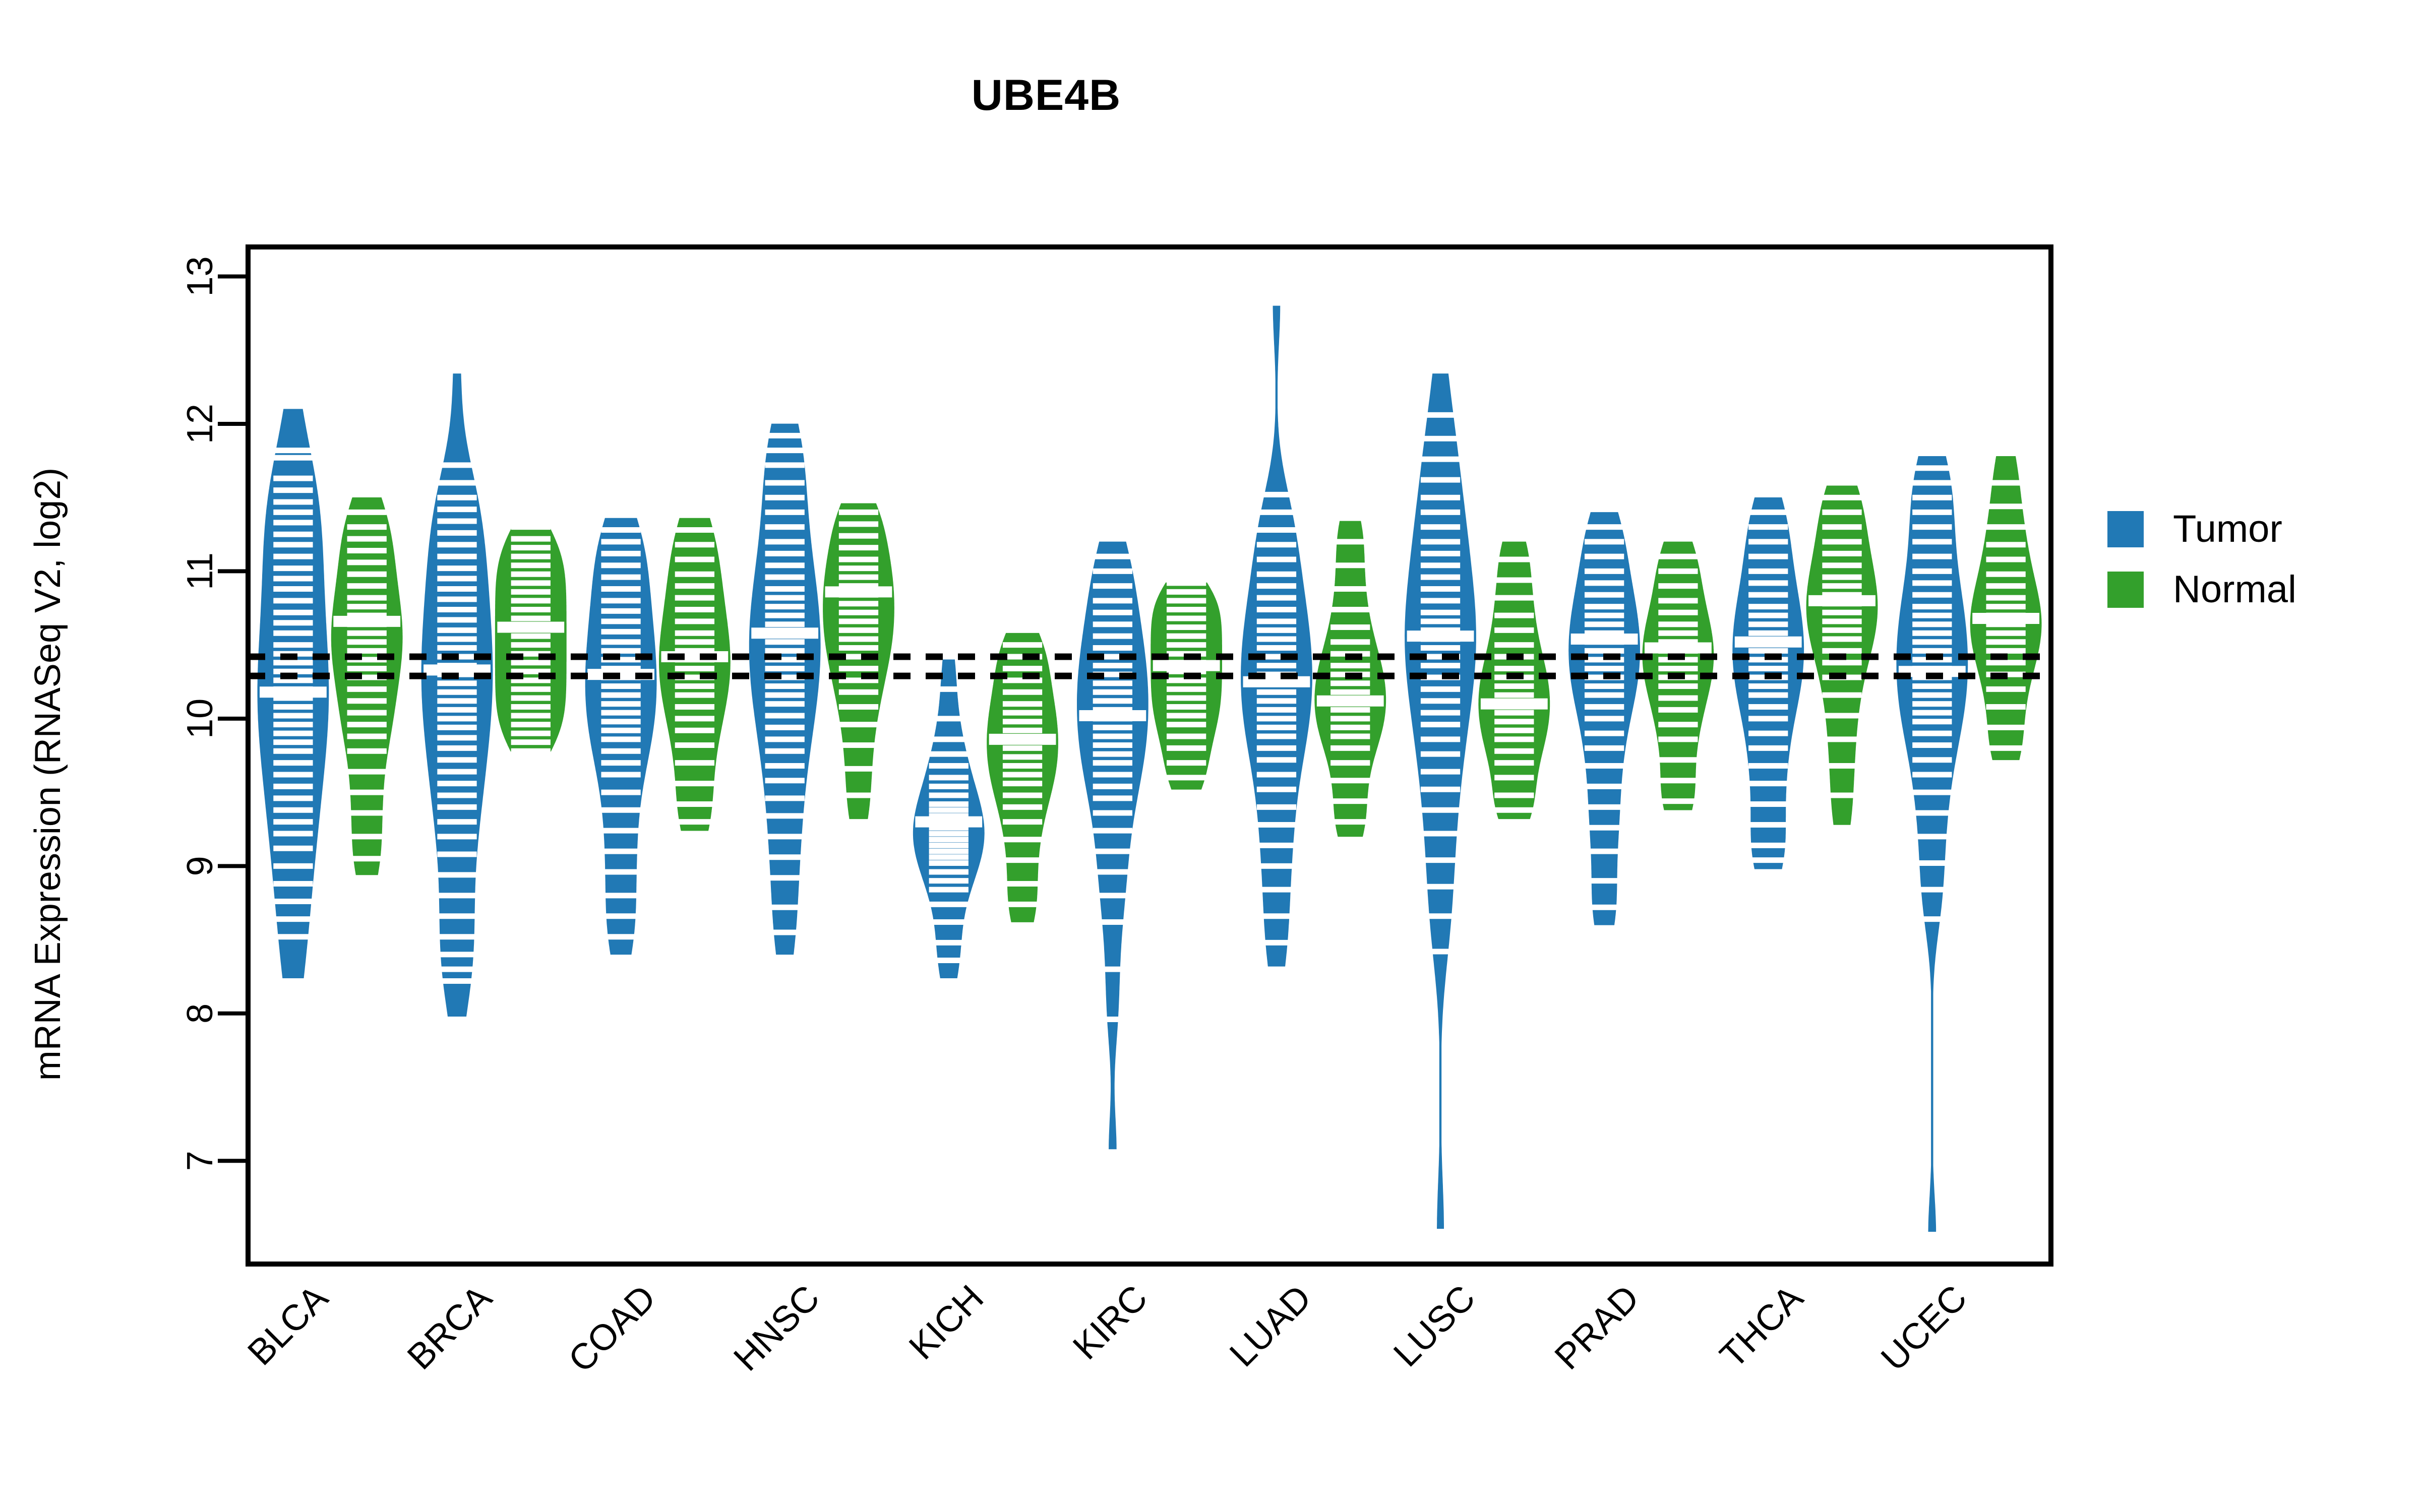 The height and width of the screenshot is (1512, 2420). I want to click on x-tick-label-ucec: UCEC, so click(1924, 1328).